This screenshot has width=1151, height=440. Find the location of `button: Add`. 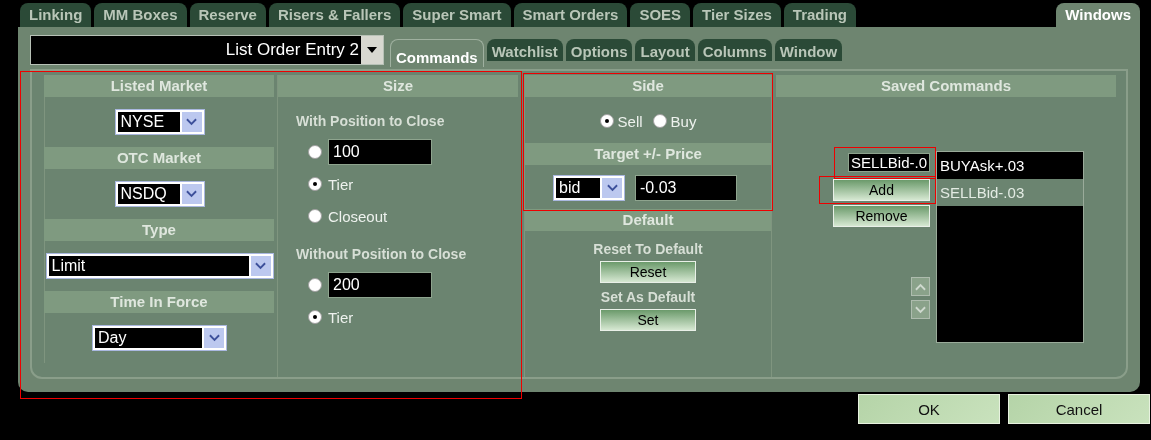

button: Add is located at coordinates (881, 190).